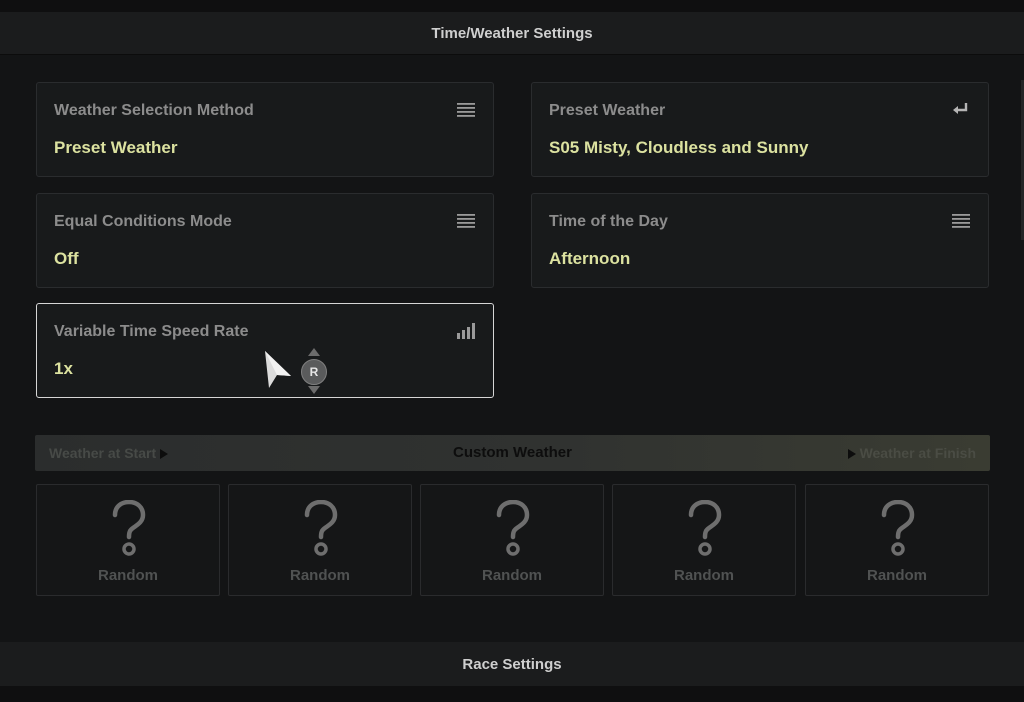 The image size is (1024, 702). What do you see at coordinates (278, 369) in the screenshot?
I see `pointer-cursor-icon` at bounding box center [278, 369].